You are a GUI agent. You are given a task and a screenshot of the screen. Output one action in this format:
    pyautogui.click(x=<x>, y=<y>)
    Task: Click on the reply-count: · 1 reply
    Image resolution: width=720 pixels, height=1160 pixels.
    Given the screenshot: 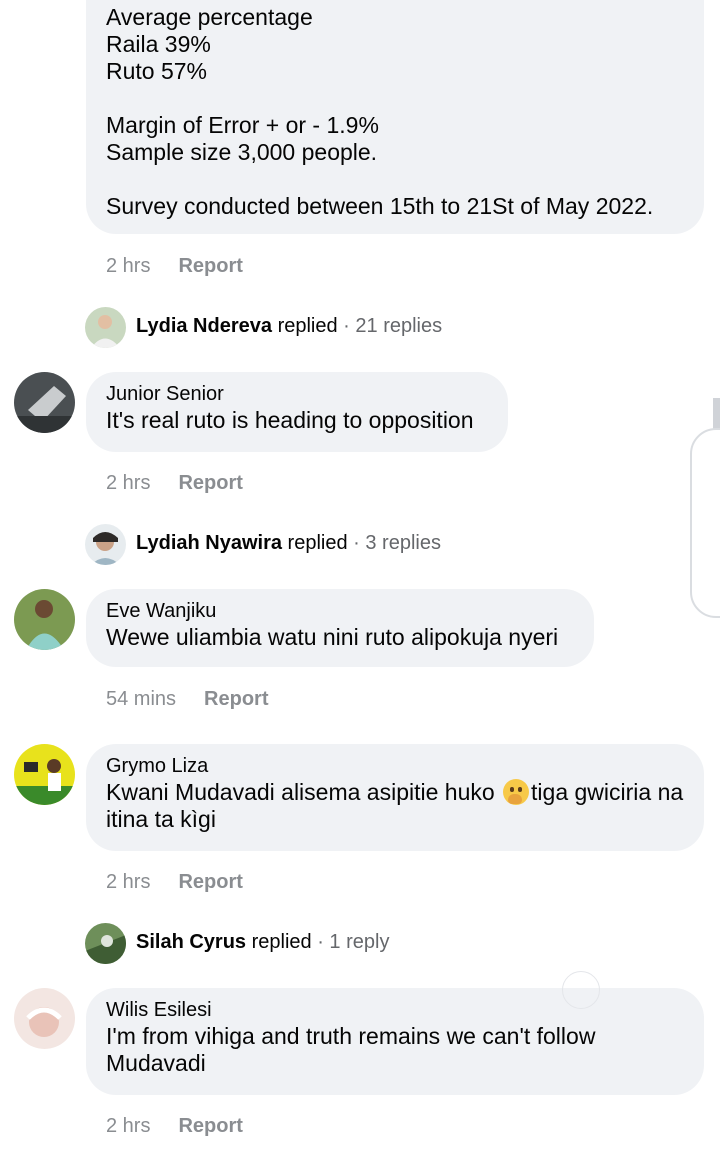 What is the action you would take?
    pyautogui.click(x=353, y=942)
    